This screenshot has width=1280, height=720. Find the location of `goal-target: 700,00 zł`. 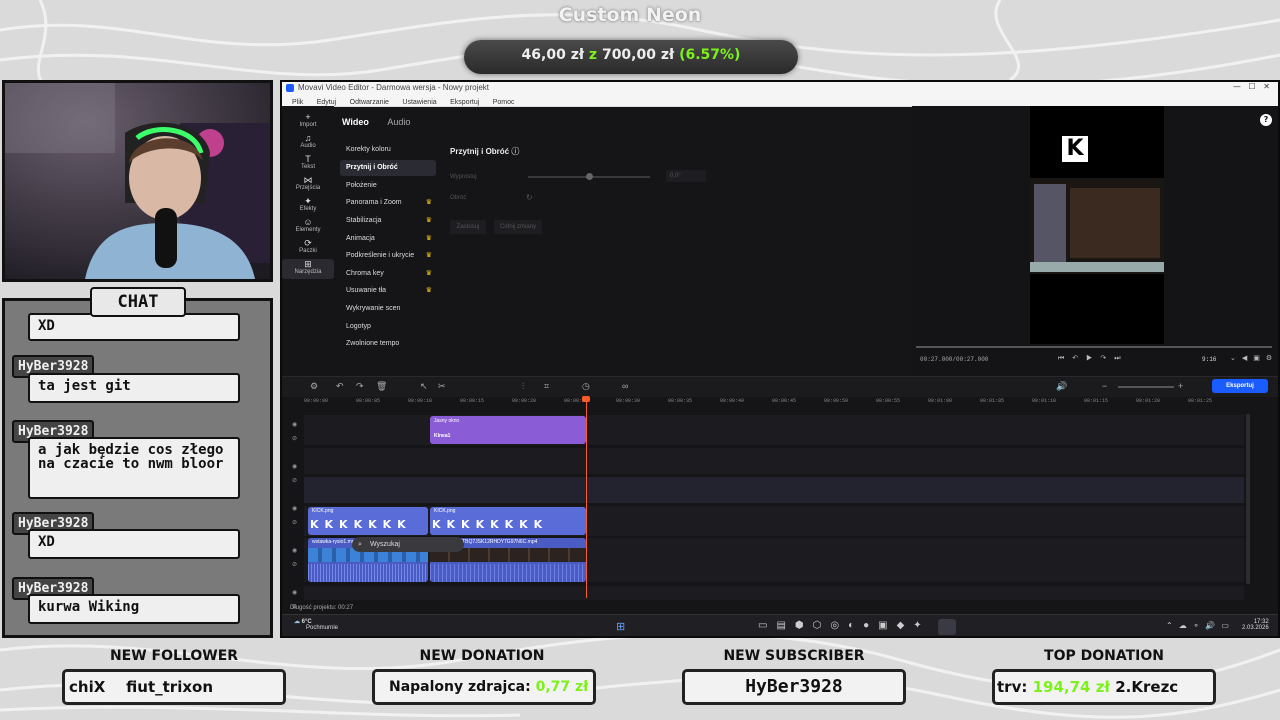

goal-target: 700,00 zł is located at coordinates (638, 55).